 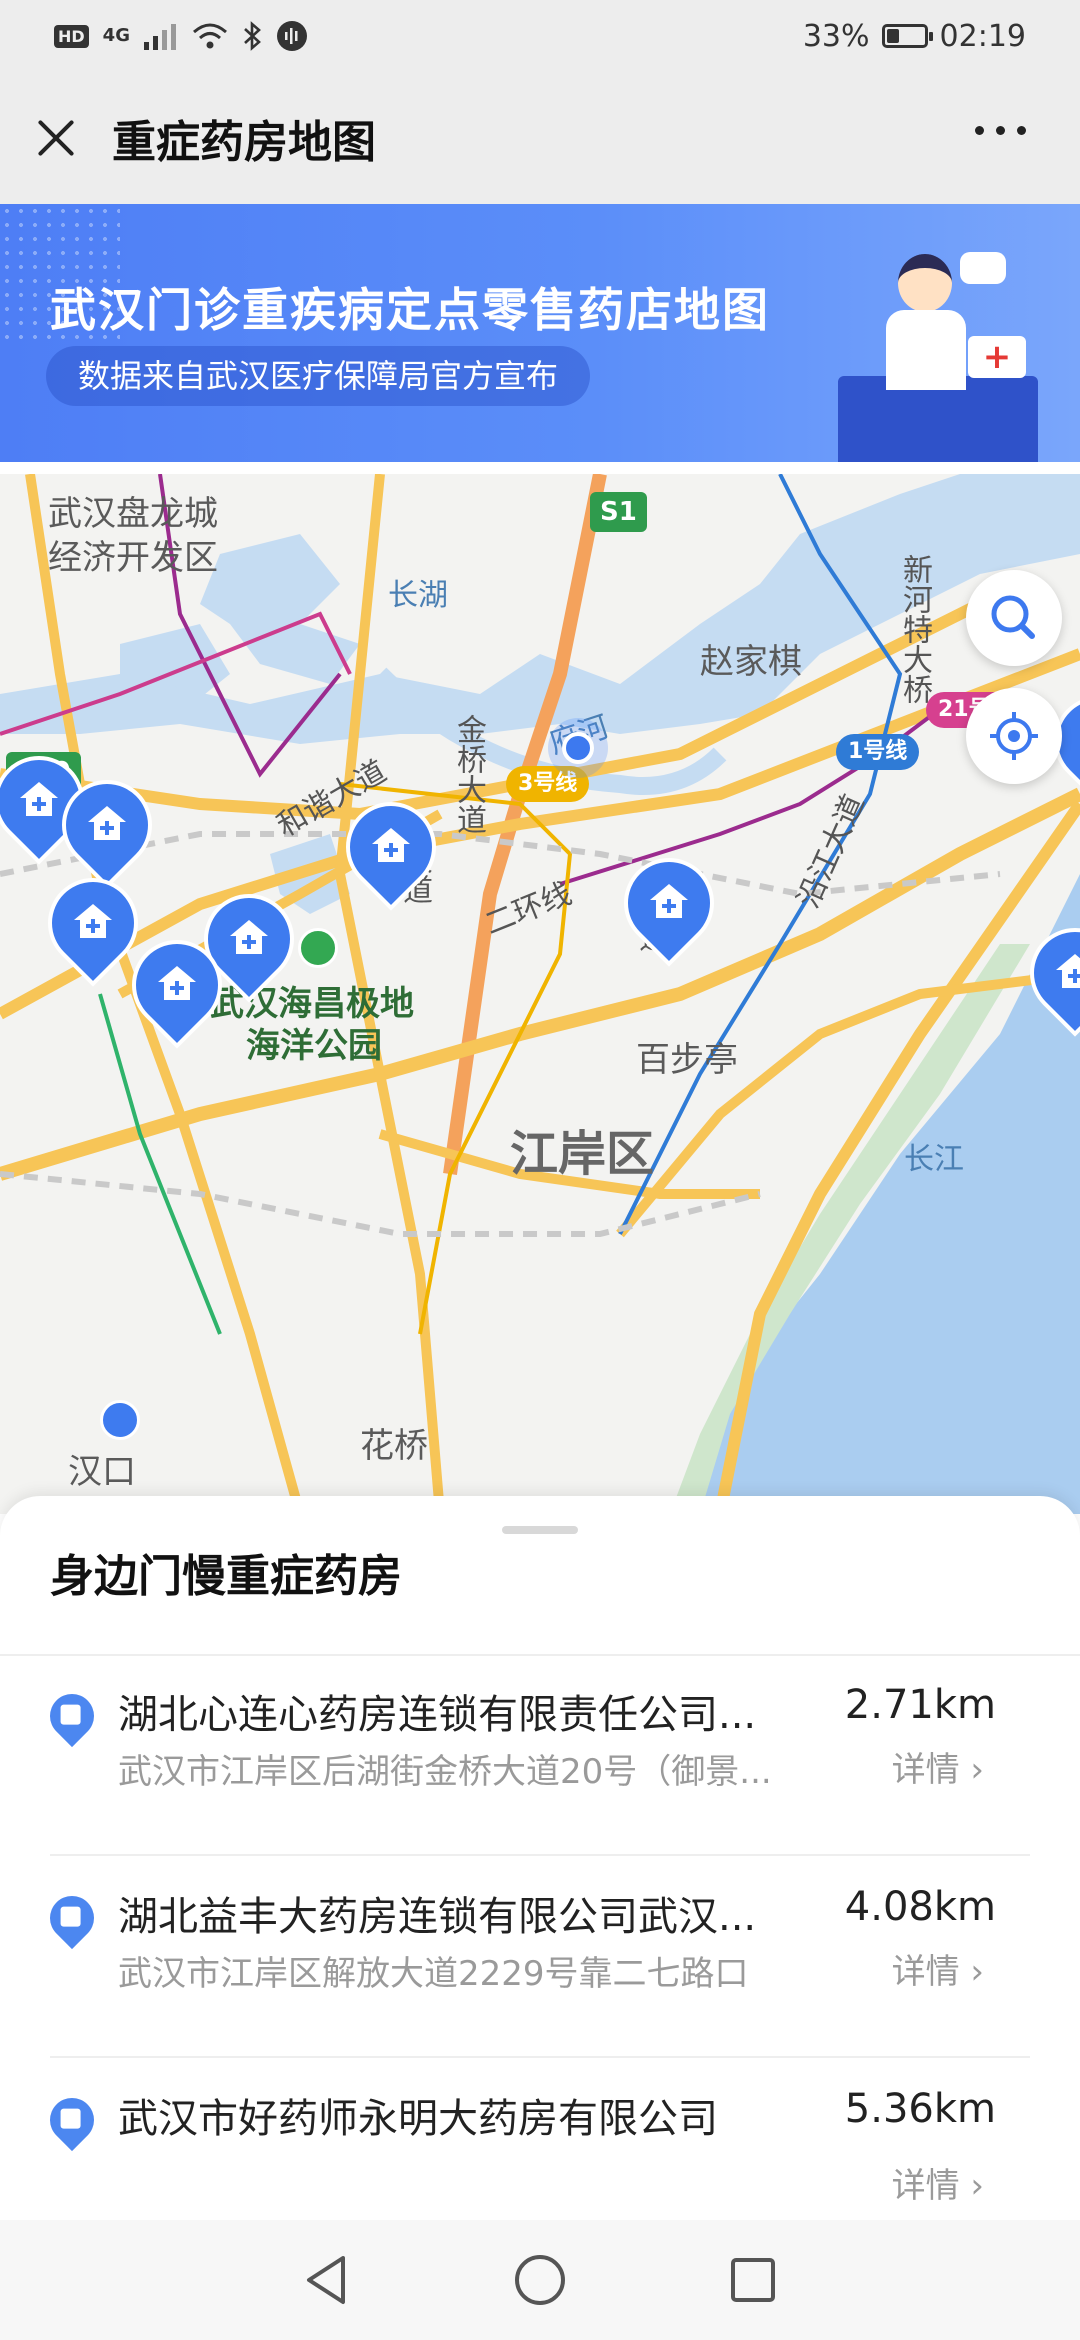 What do you see at coordinates (410, 310) in the screenshot?
I see `banner-title: 武汉门诊重疾病定点零售药店地图` at bounding box center [410, 310].